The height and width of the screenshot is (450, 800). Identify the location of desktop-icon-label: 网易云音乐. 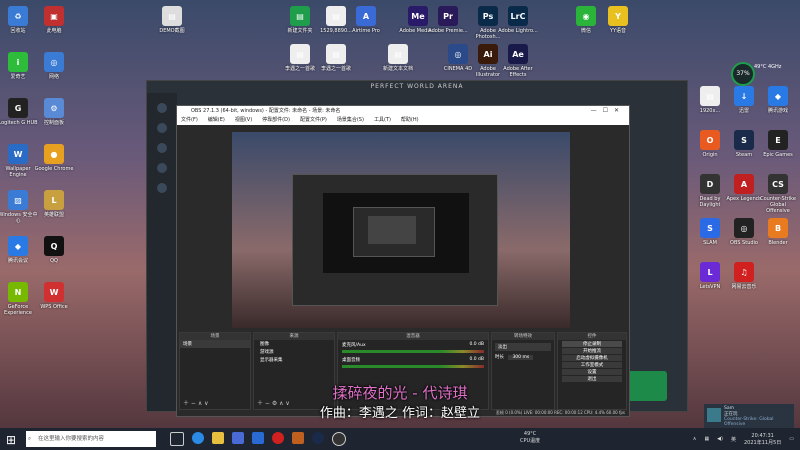
(744, 287).